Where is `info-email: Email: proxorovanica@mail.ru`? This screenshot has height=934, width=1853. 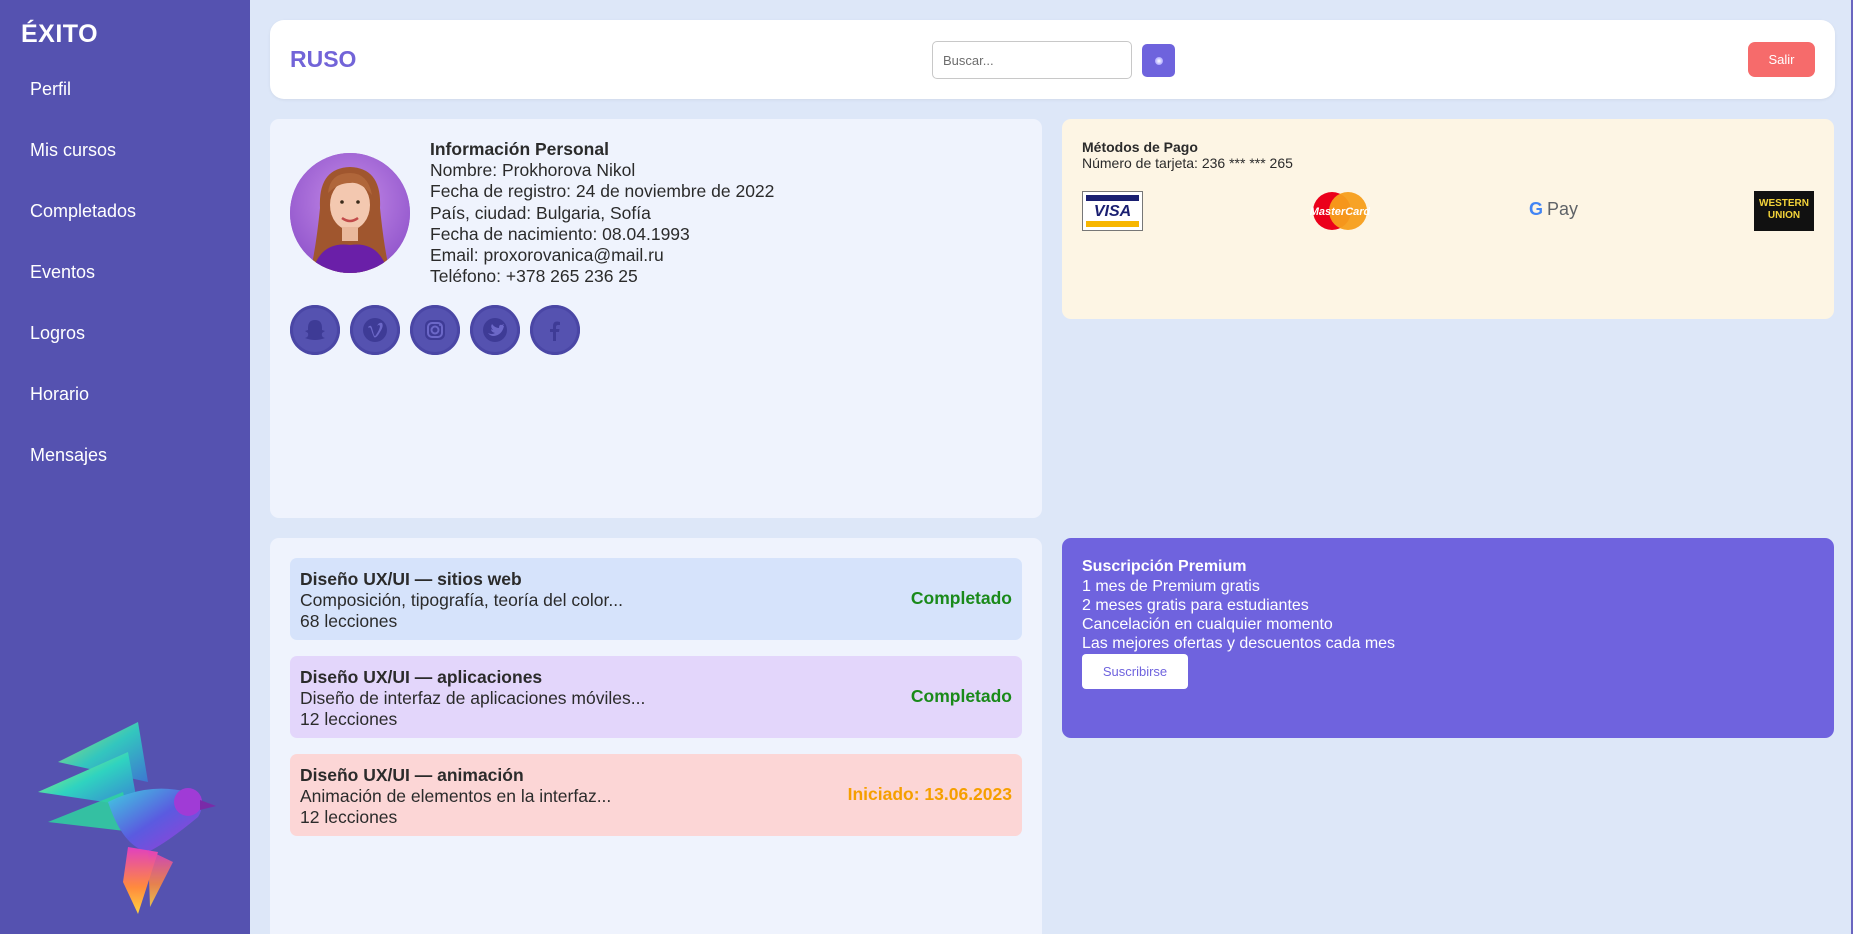
info-email: Email: proxorovanica@mail.ru is located at coordinates (547, 255).